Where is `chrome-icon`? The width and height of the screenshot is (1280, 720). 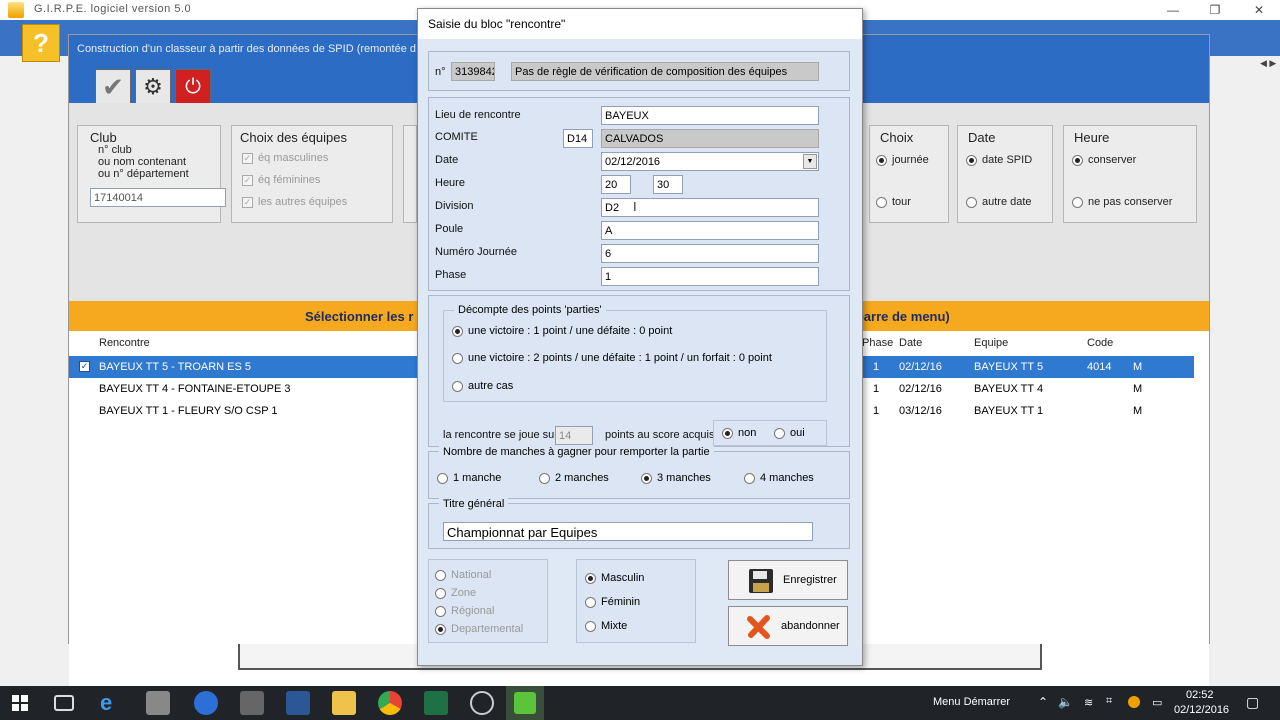 chrome-icon is located at coordinates (390, 703).